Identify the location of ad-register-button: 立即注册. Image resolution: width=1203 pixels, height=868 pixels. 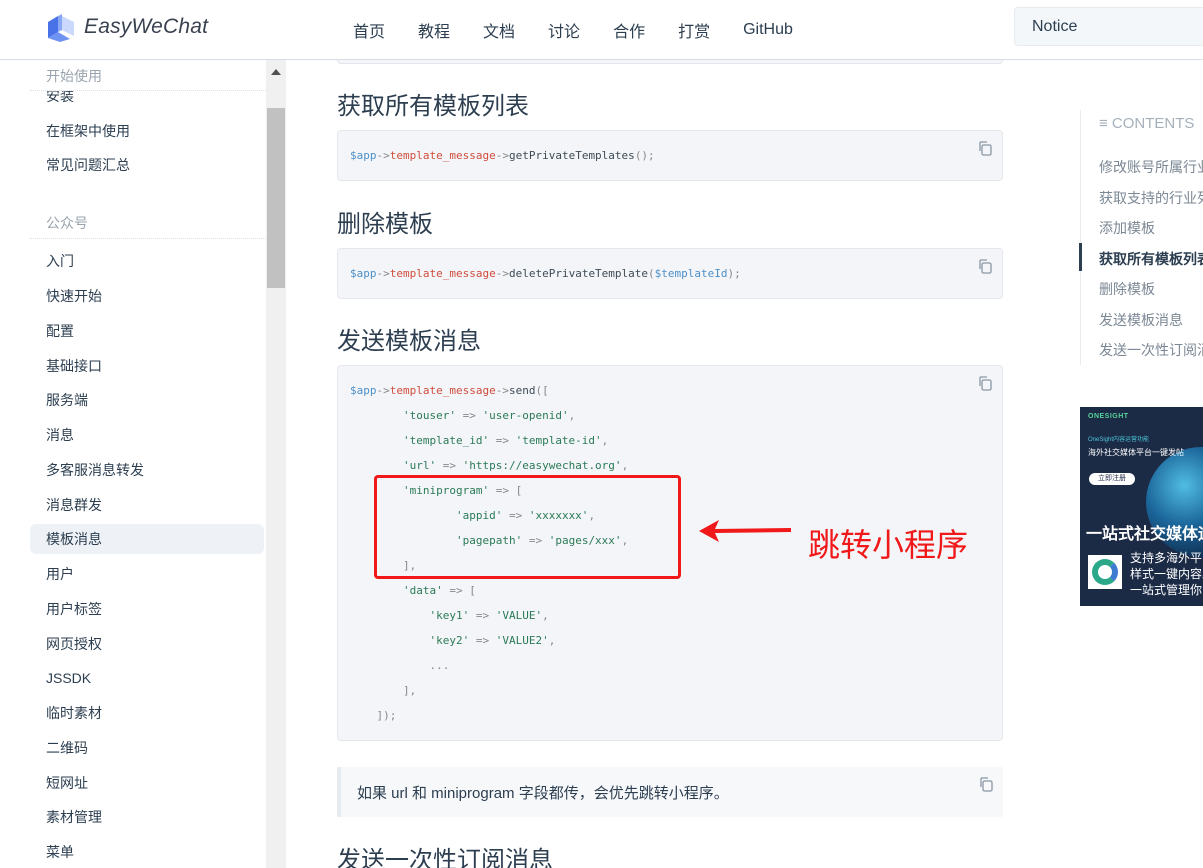
(1112, 479).